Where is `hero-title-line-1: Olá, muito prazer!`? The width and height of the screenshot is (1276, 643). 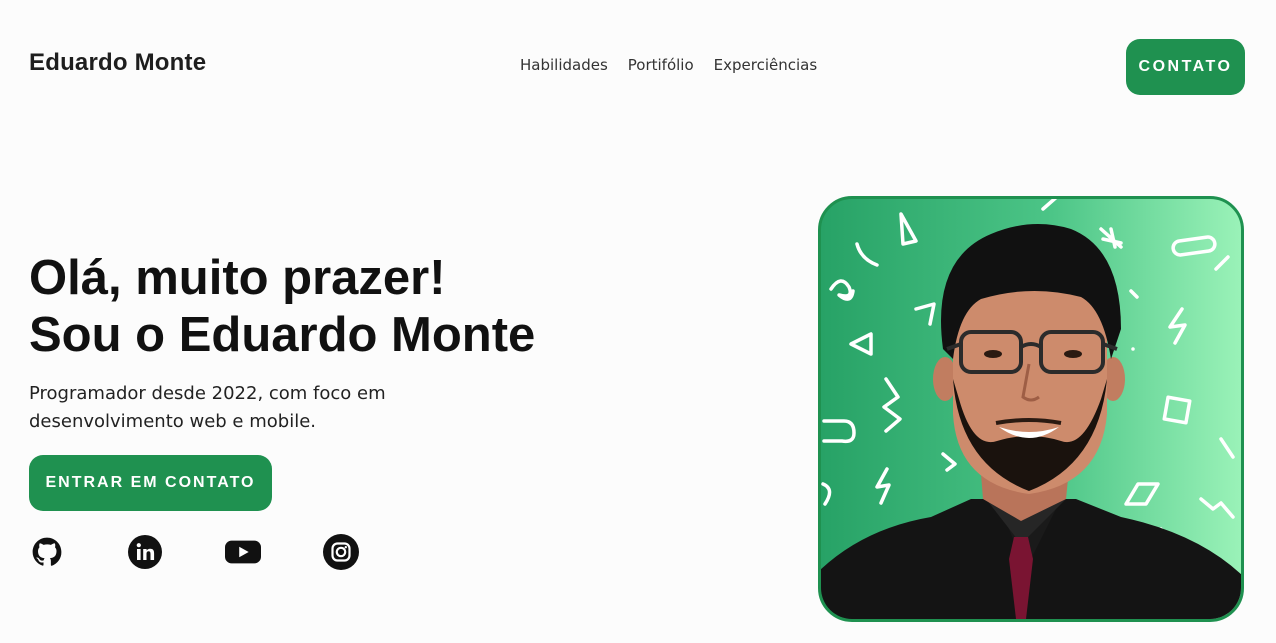
hero-title-line-1: Olá, muito prazer! is located at coordinates (237, 278).